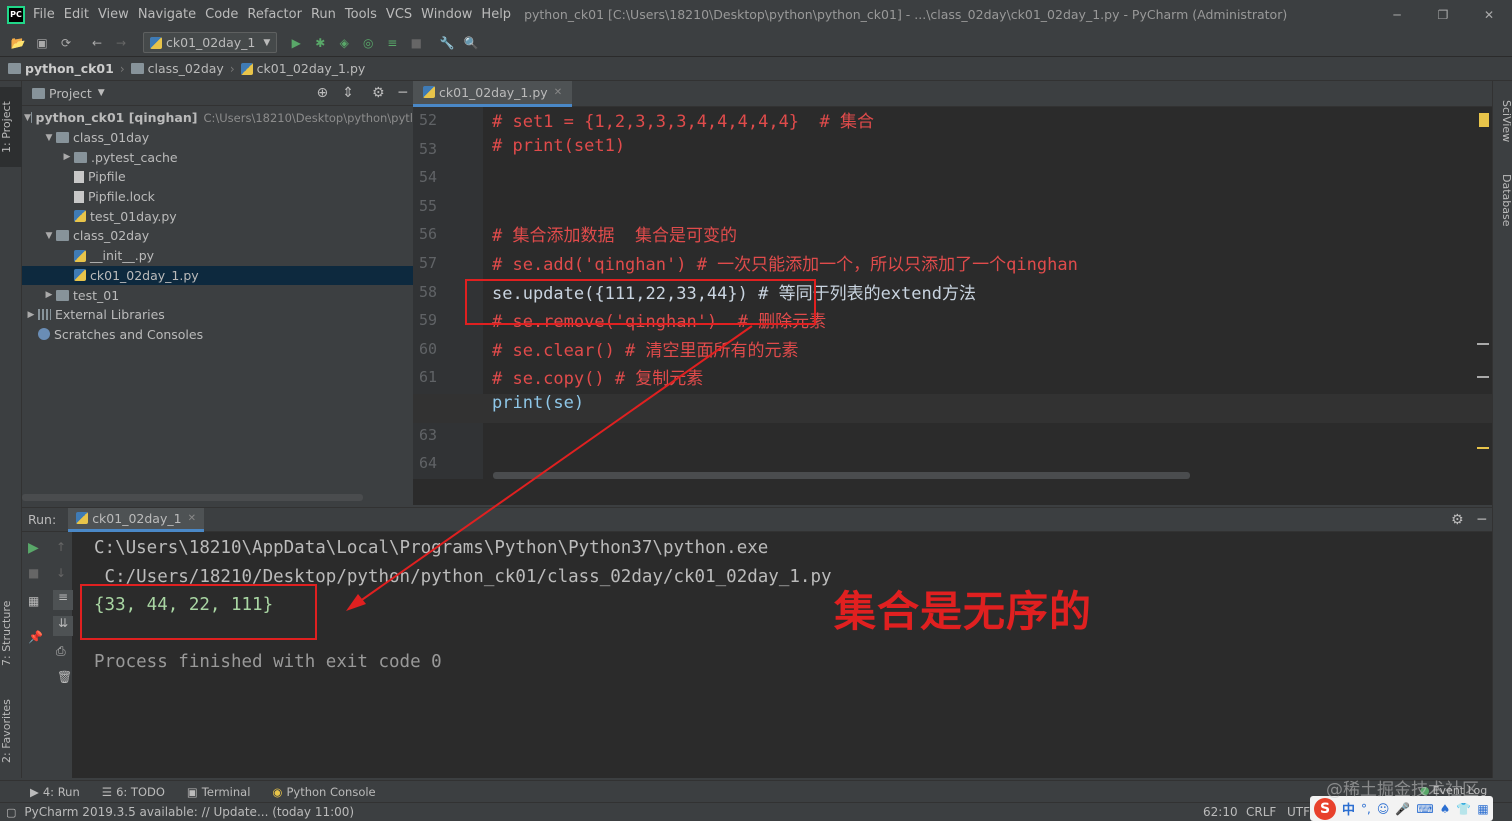 Image resolution: width=1512 pixels, height=821 pixels. Describe the element at coordinates (274, 14) in the screenshot. I see `menu-item-refactor: Refactor` at that location.